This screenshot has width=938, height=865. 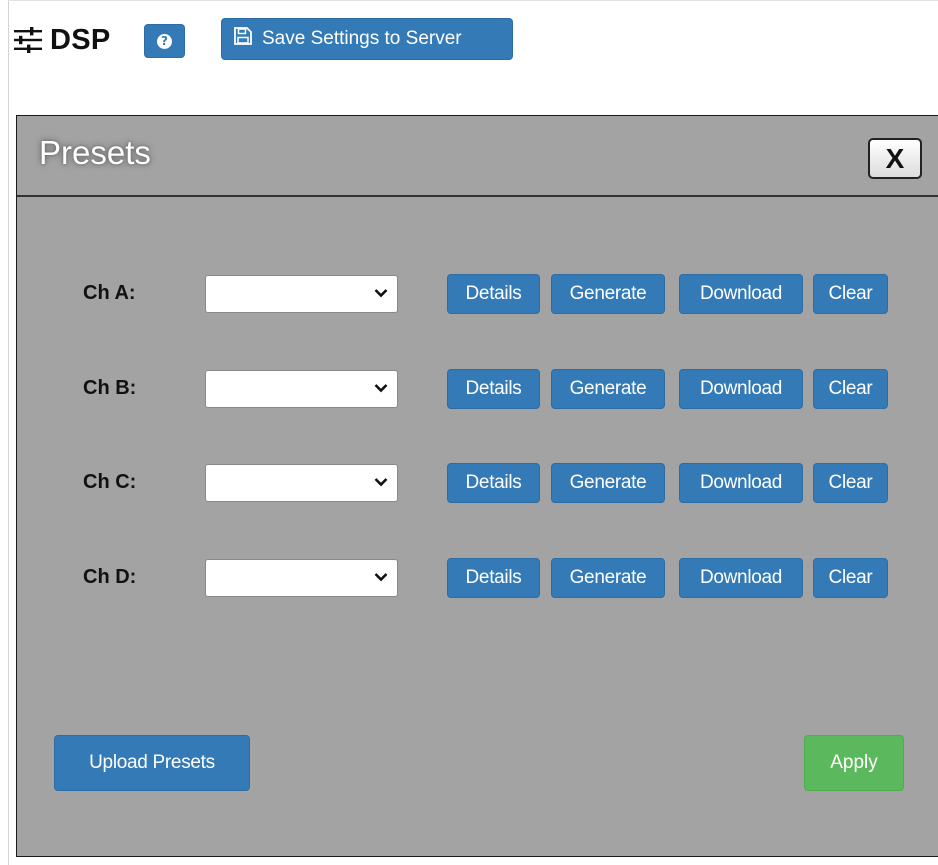 I want to click on channel-row-c: Ch C: Details Generate Download Clear, so click(x=467, y=483).